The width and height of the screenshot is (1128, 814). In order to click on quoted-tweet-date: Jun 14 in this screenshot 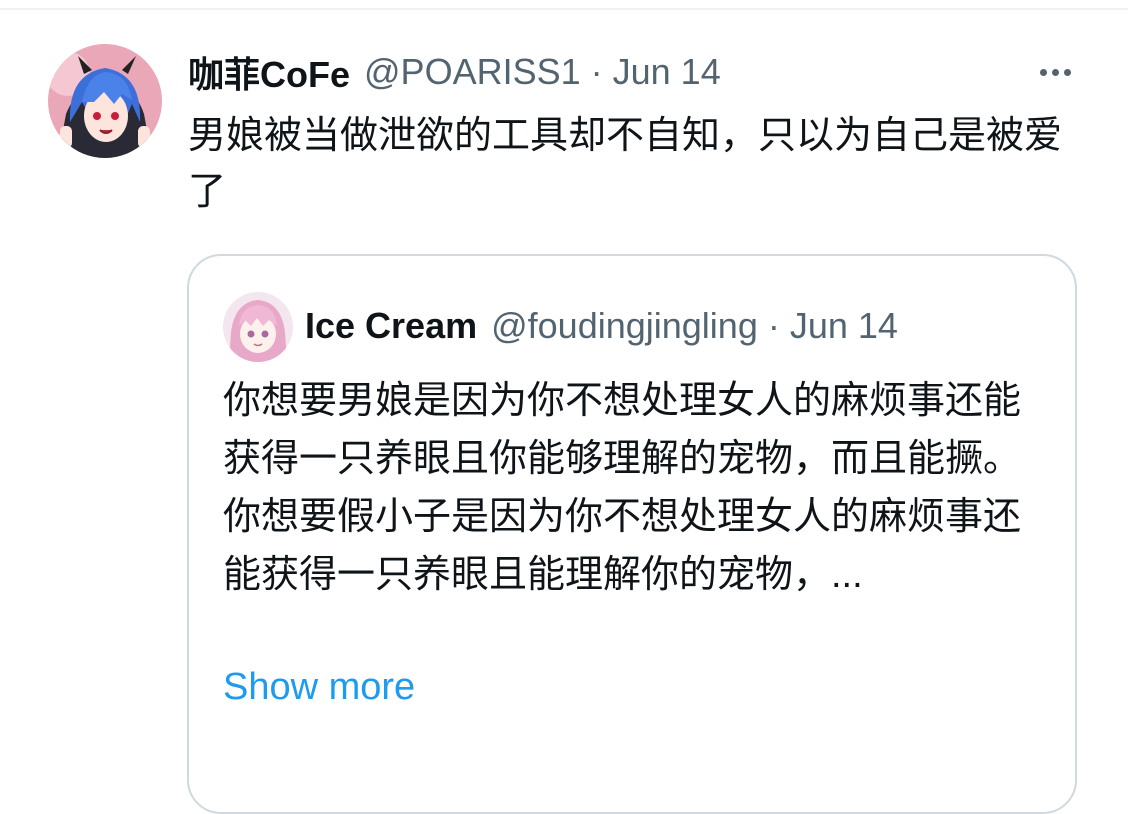, I will do `click(844, 326)`.